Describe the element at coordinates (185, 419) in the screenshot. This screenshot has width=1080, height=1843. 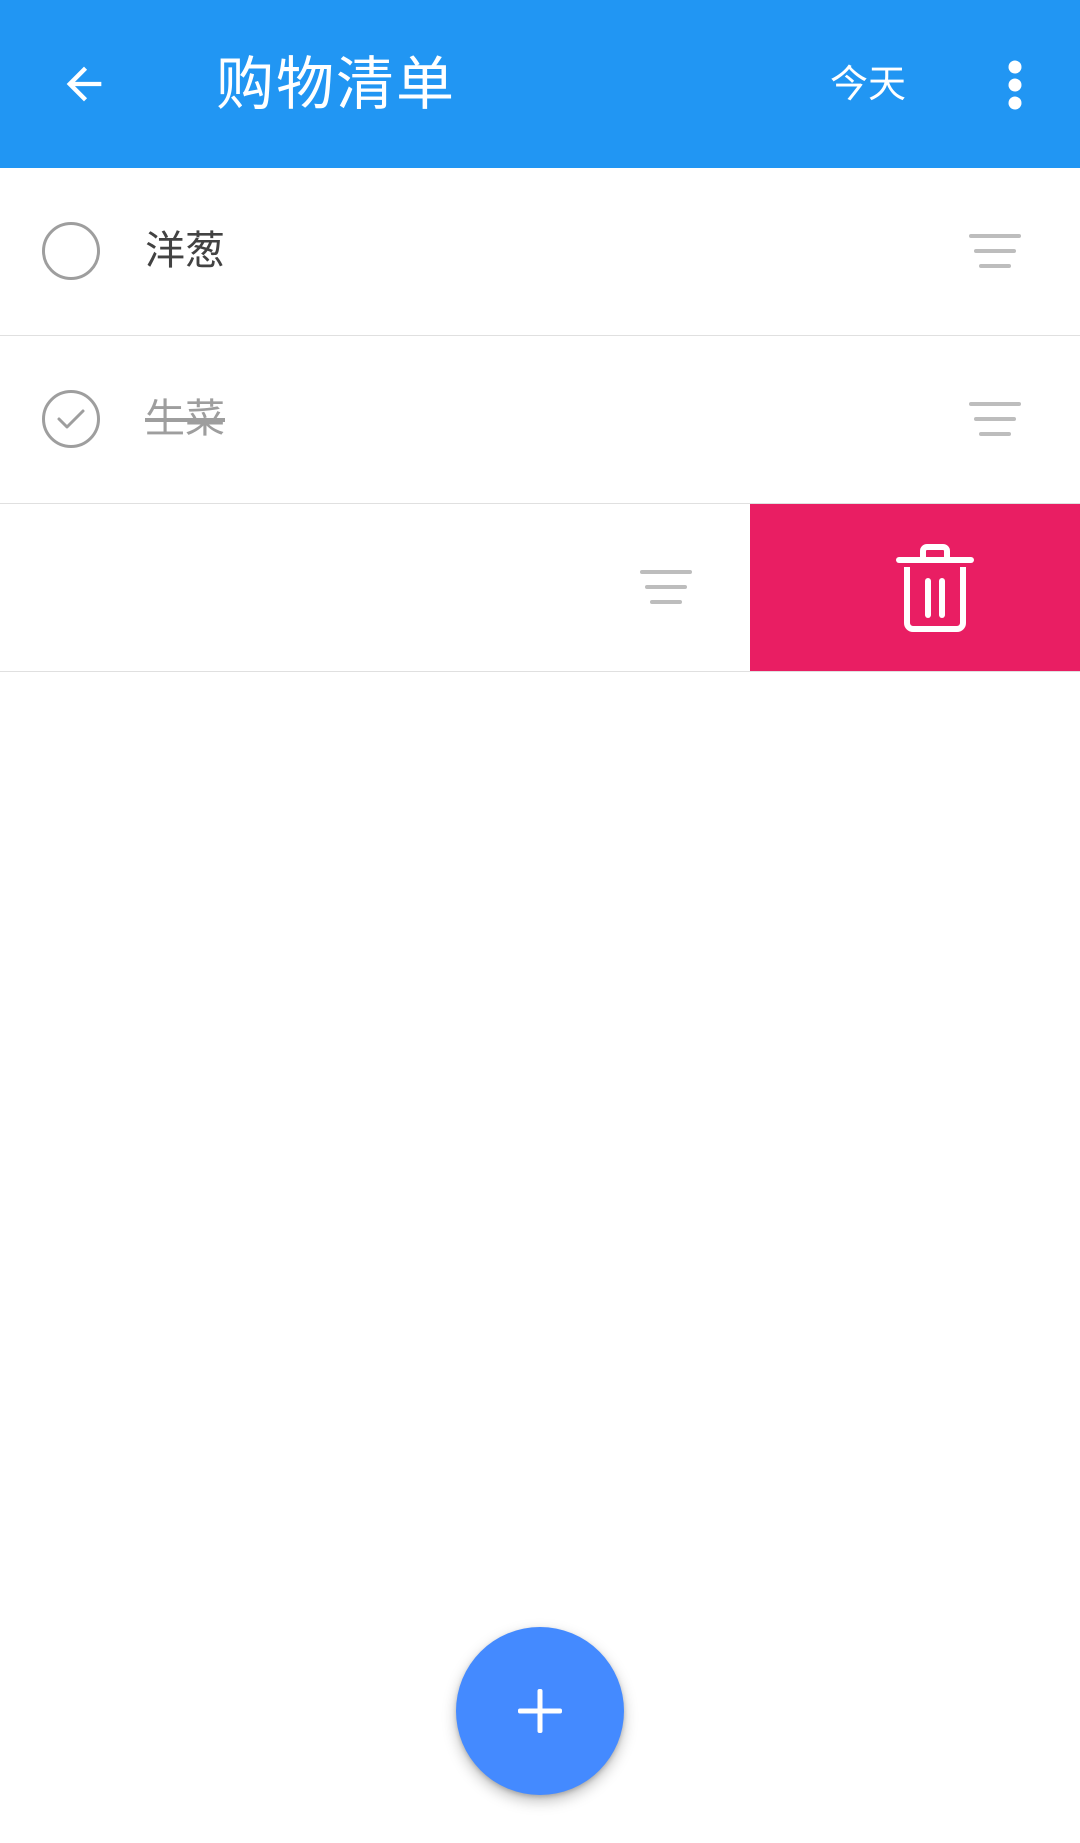
I see `item-label: 生菜` at that location.